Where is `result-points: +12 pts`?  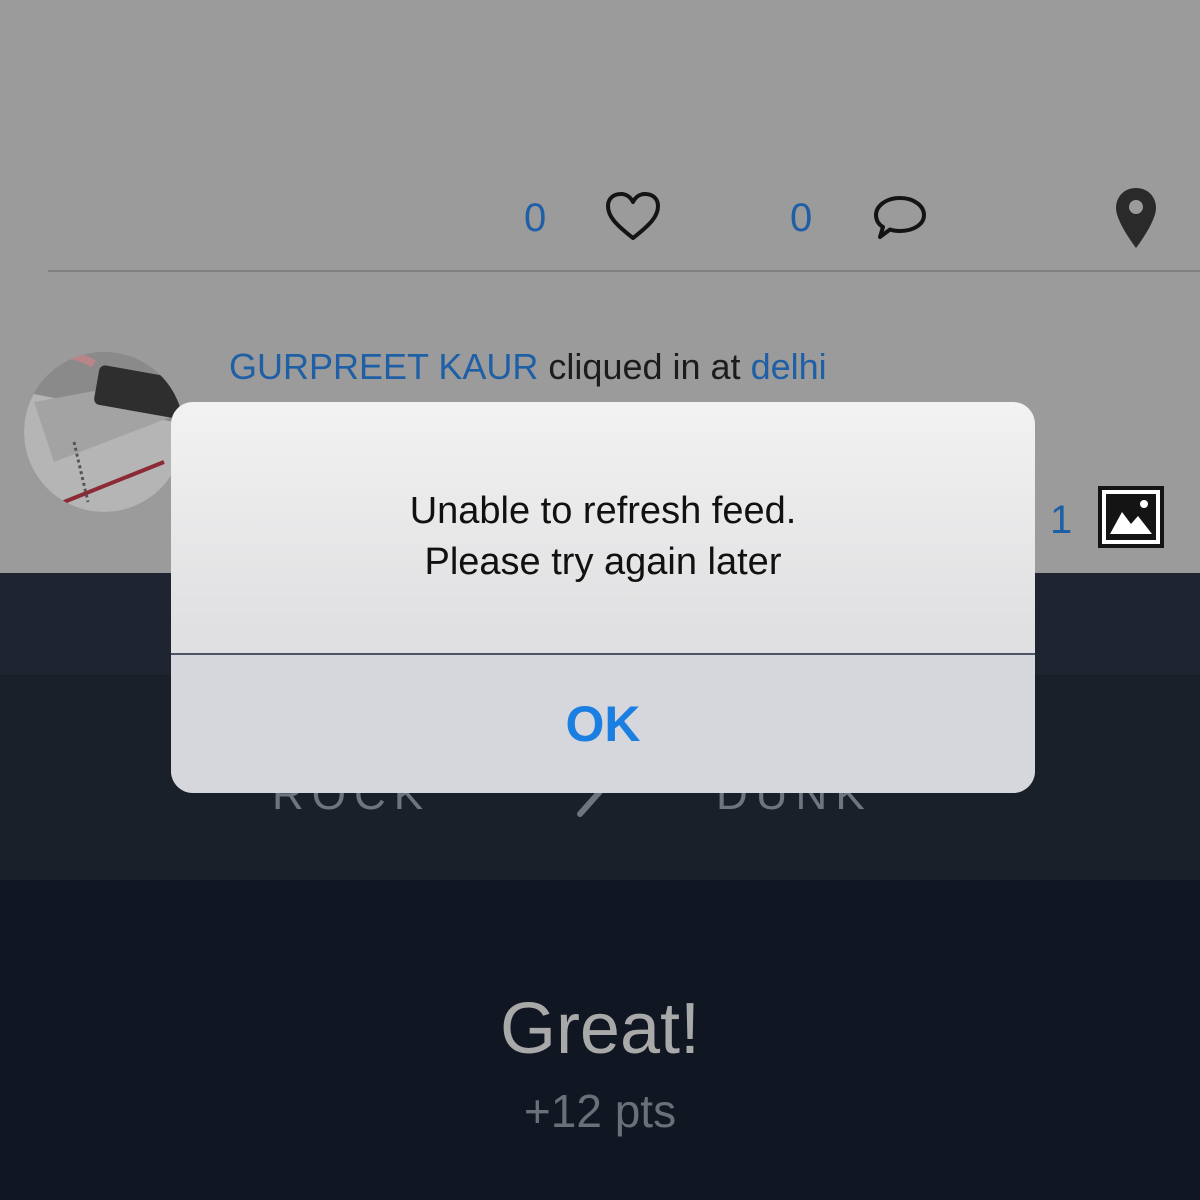
result-points: +12 pts is located at coordinates (600, 1111).